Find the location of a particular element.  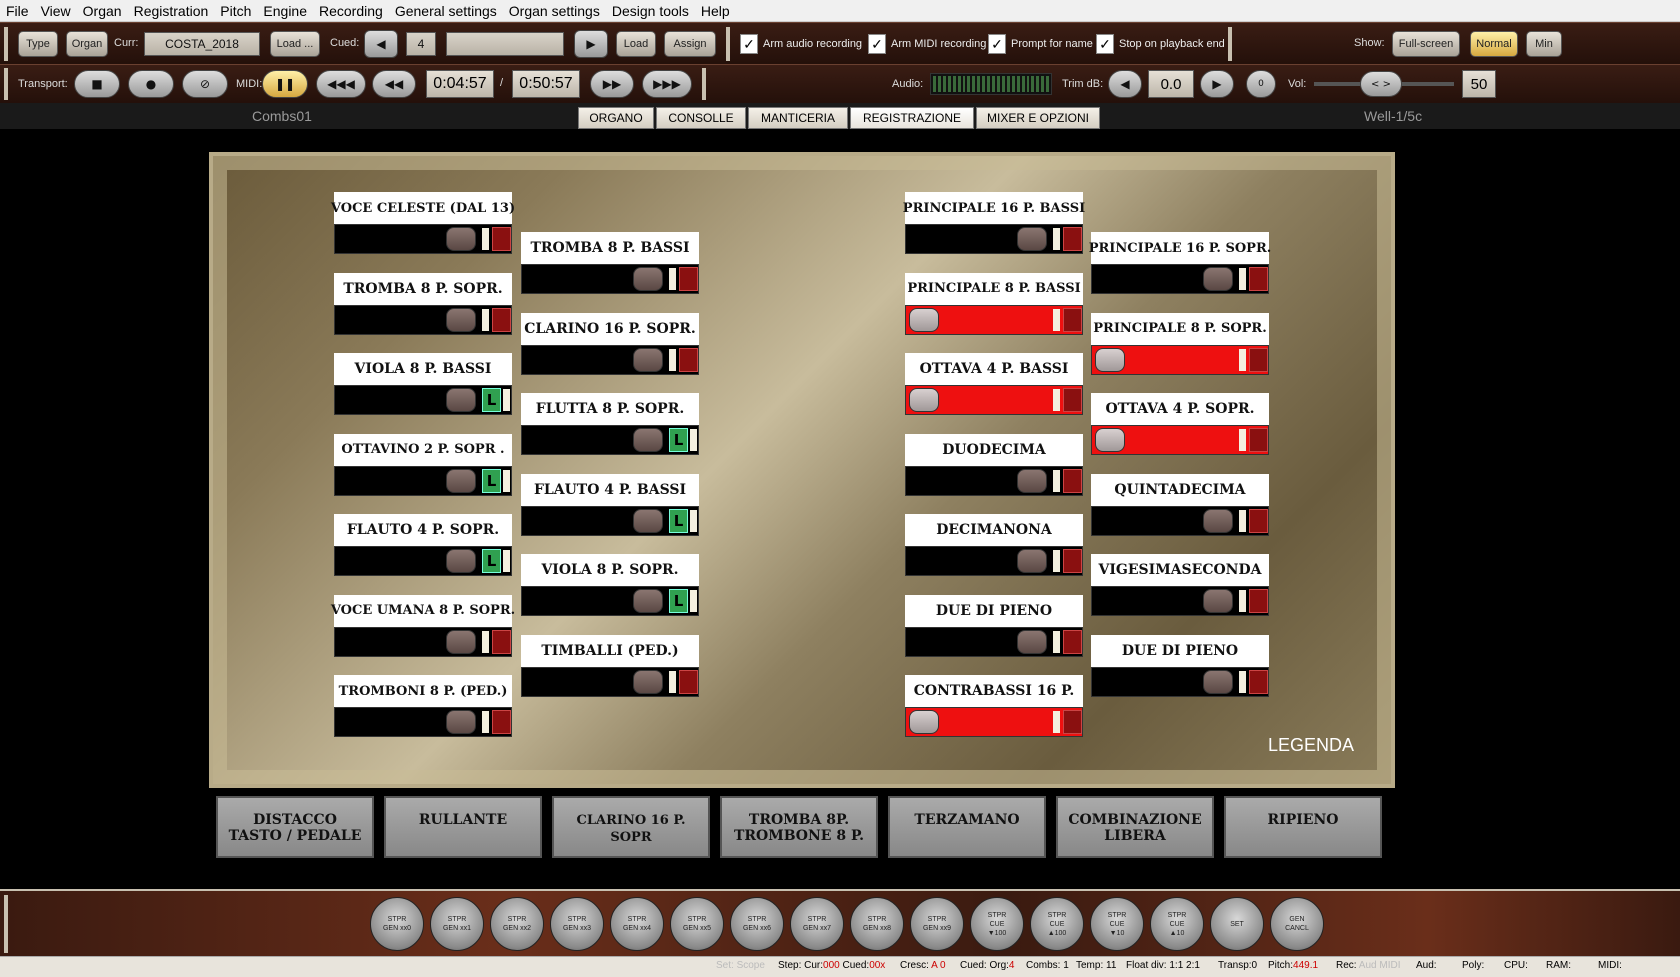

load-button: Load is located at coordinates (636, 44).